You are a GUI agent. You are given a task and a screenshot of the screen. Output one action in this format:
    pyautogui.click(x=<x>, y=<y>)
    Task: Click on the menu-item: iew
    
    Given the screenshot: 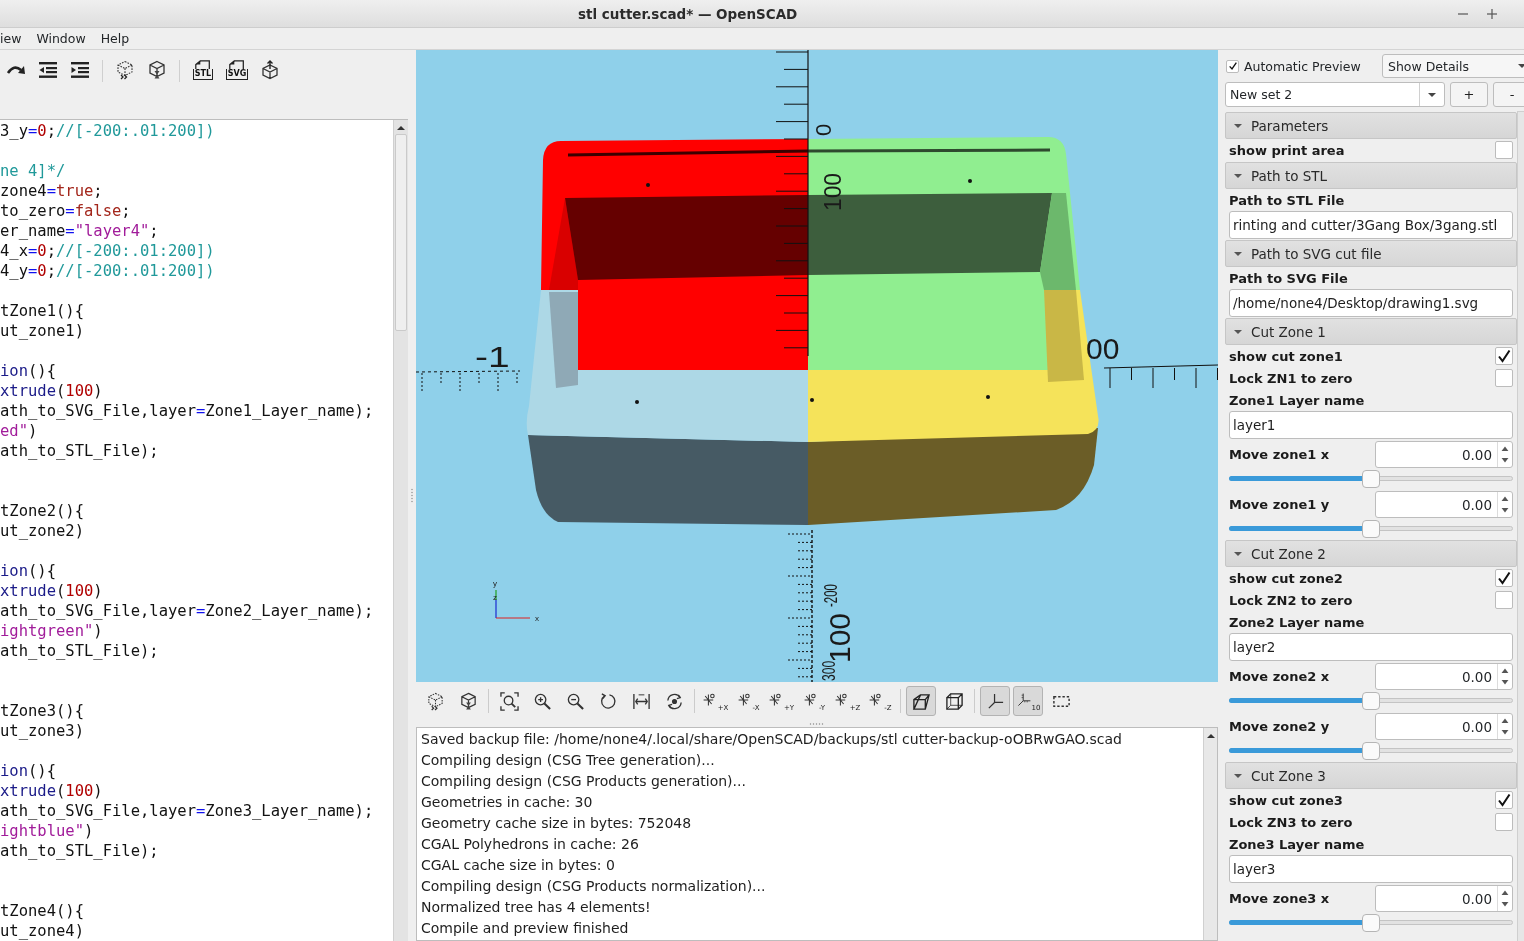 What is the action you would take?
    pyautogui.click(x=11, y=38)
    